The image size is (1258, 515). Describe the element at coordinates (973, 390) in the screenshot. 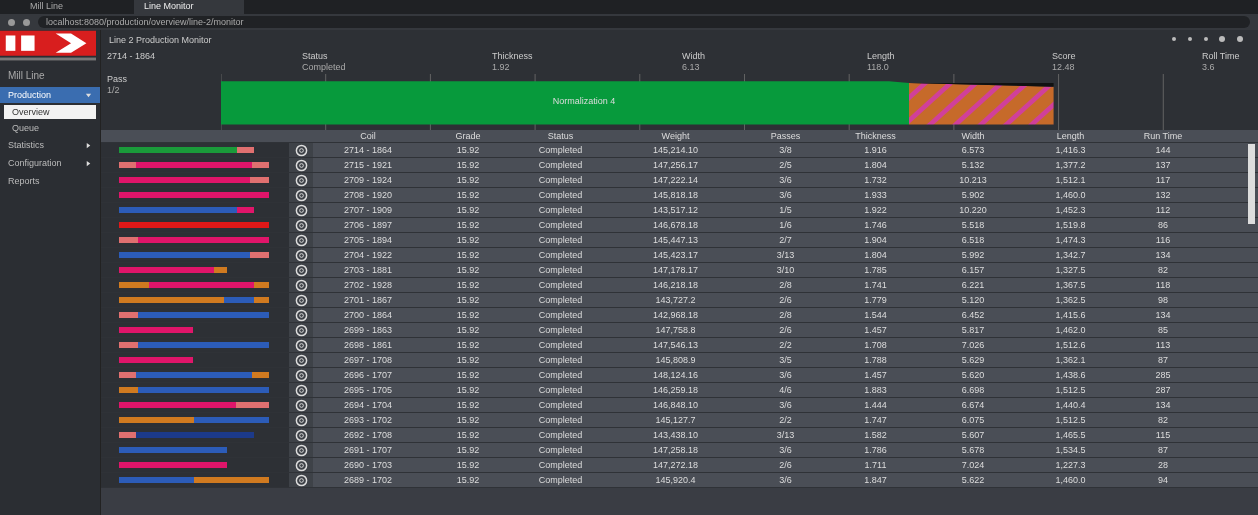

I see `table-cell-text: 6.698` at that location.